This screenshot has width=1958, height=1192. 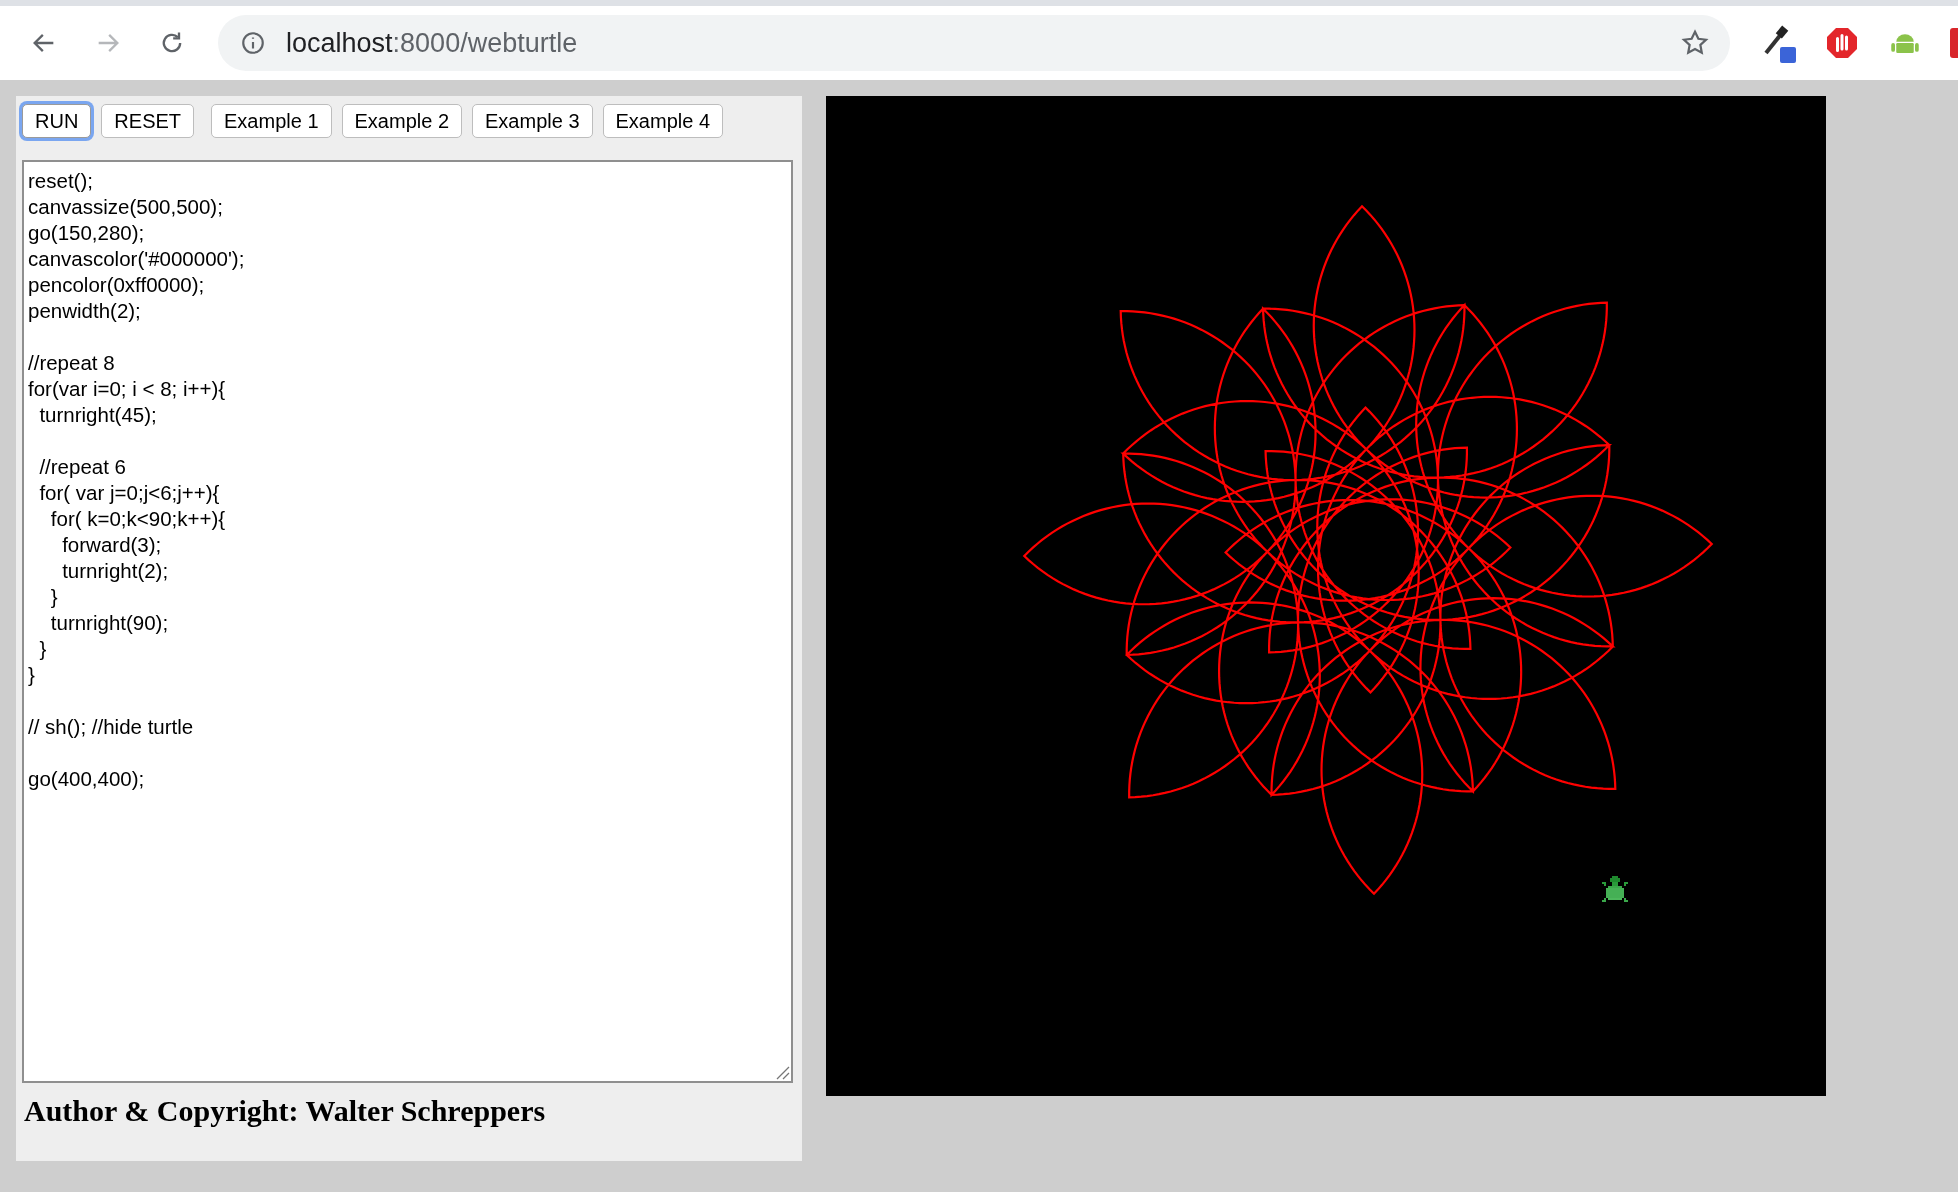 What do you see at coordinates (285, 1111) in the screenshot?
I see `author-copyright-heading: Author & Copyright: Walter Schreppers` at bounding box center [285, 1111].